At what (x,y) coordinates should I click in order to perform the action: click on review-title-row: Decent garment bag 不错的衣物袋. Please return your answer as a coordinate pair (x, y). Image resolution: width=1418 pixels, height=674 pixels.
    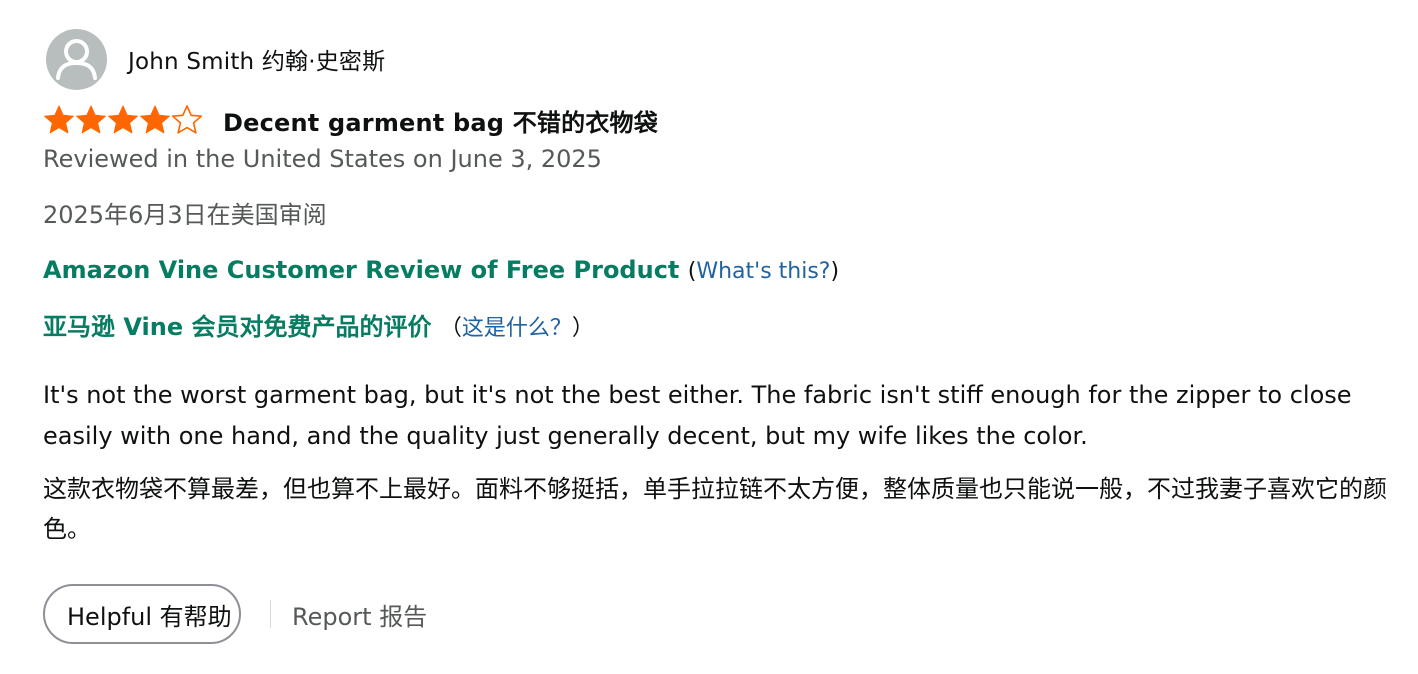
    Looking at the image, I should click on (723, 120).